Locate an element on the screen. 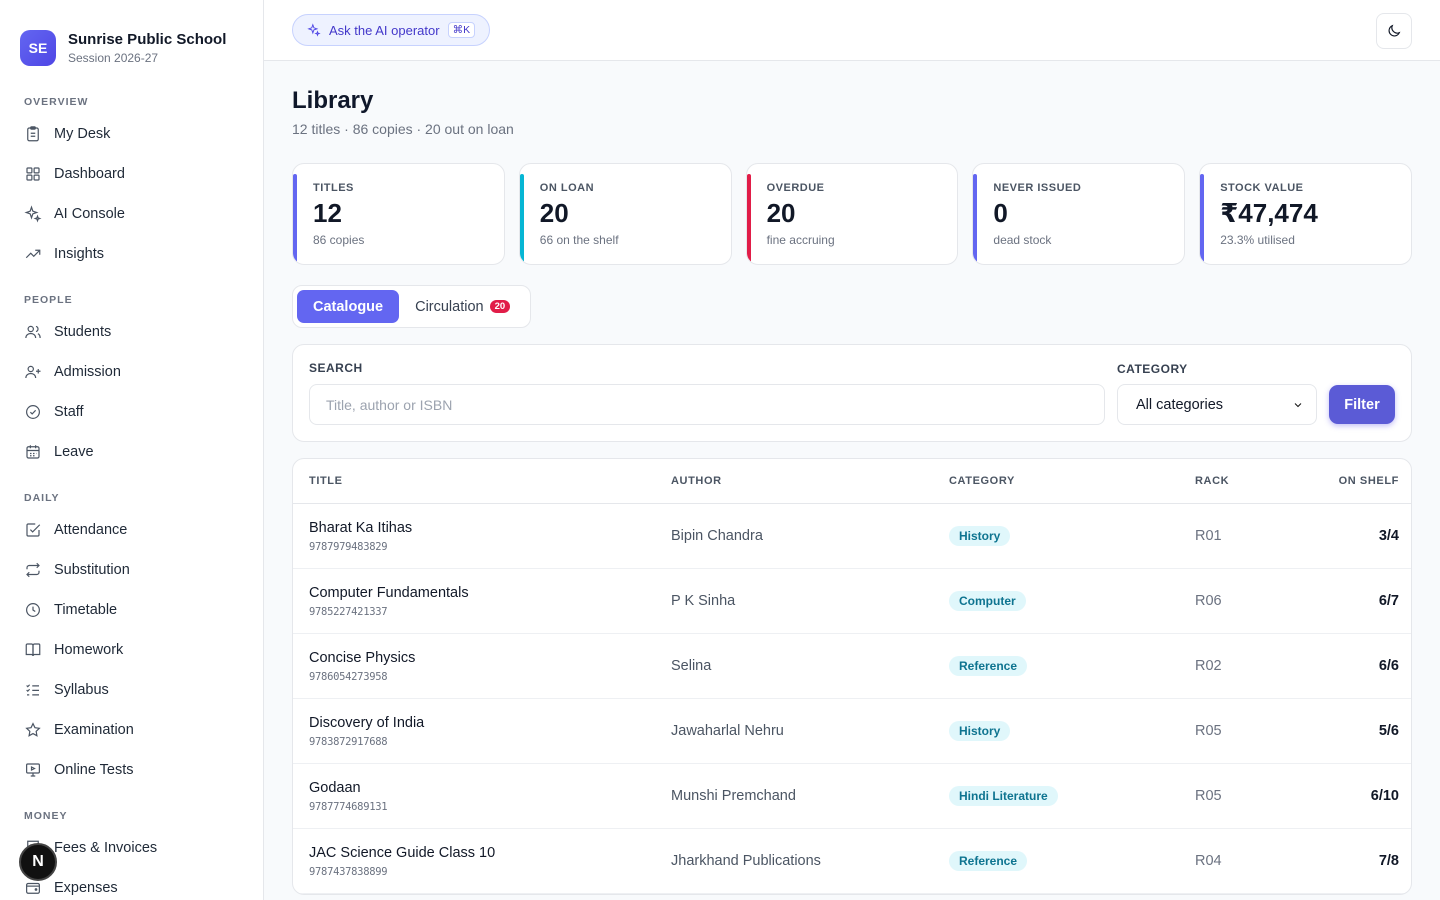  sidebar-item-examination: Examination is located at coordinates (131, 730).